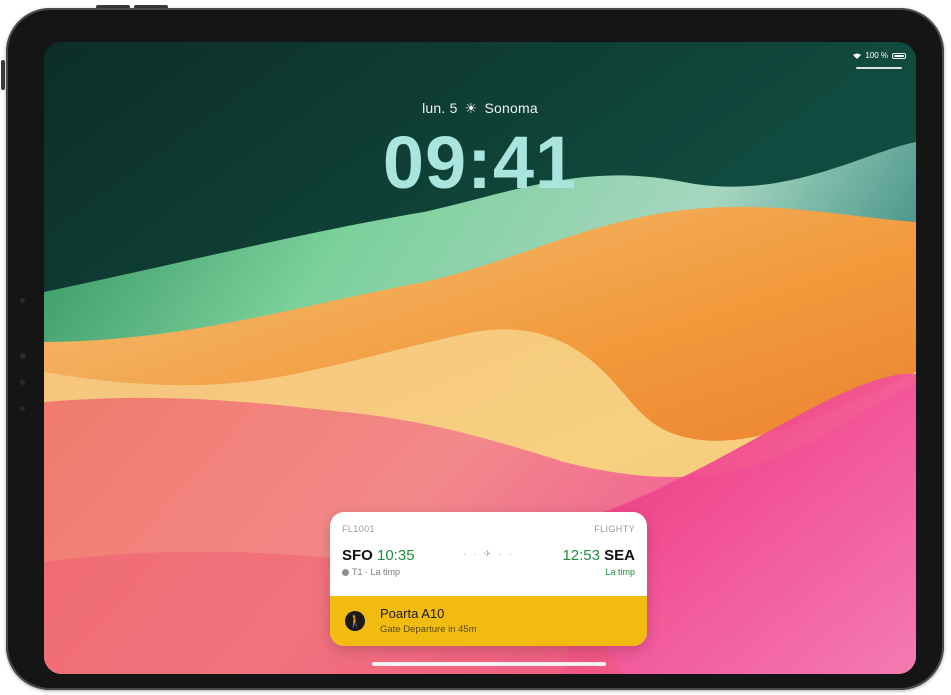 Image resolution: width=951 pixels, height=695 pixels. Describe the element at coordinates (614, 529) in the screenshot. I see `app-name: FLIGHTY` at that location.